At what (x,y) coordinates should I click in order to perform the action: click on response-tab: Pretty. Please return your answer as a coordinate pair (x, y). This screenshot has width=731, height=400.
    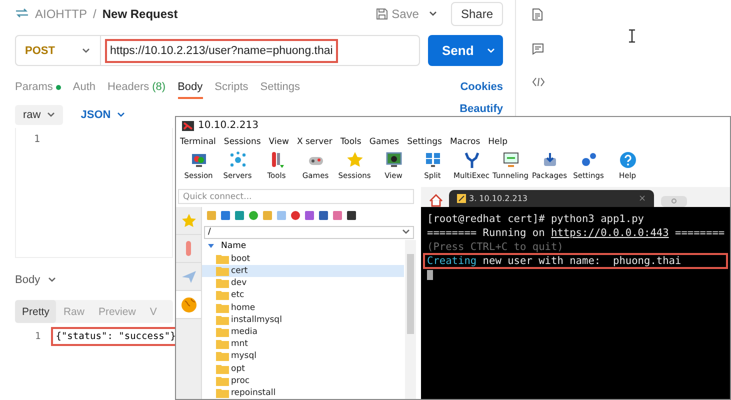
    Looking at the image, I should click on (35, 311).